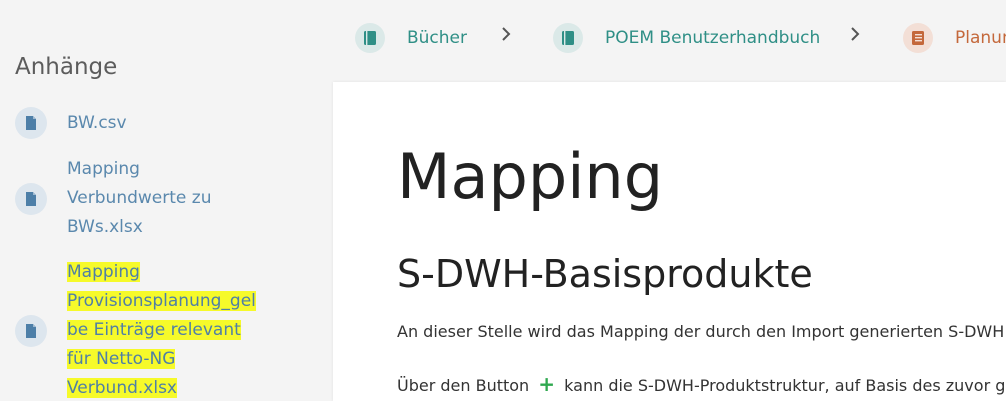 Image resolution: width=1006 pixels, height=401 pixels. Describe the element at coordinates (161, 301) in the screenshot. I see `attachment-name-line: Provisionsplanung_gel` at that location.